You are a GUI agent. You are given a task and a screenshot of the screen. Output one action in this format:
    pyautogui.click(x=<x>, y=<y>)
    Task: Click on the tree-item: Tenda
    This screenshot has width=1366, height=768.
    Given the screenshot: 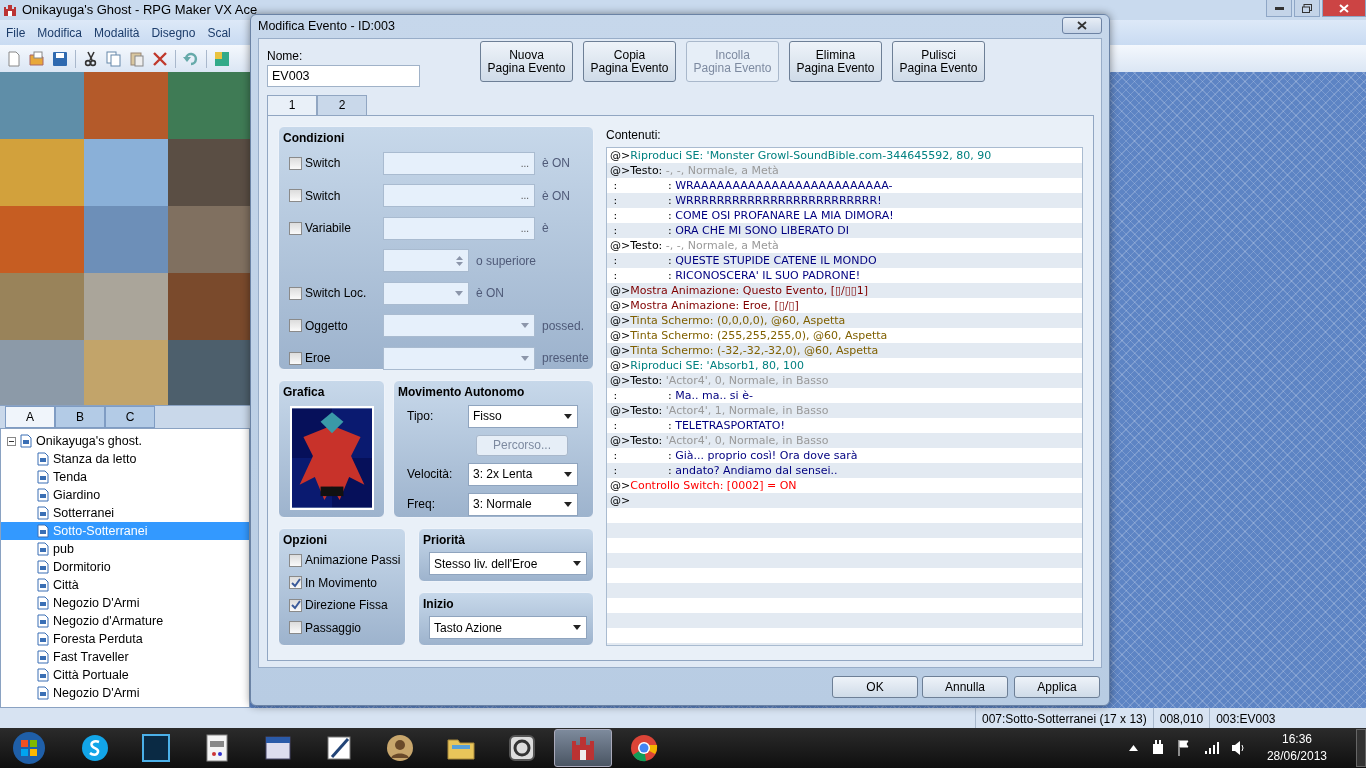 What is the action you would take?
    pyautogui.click(x=125, y=477)
    